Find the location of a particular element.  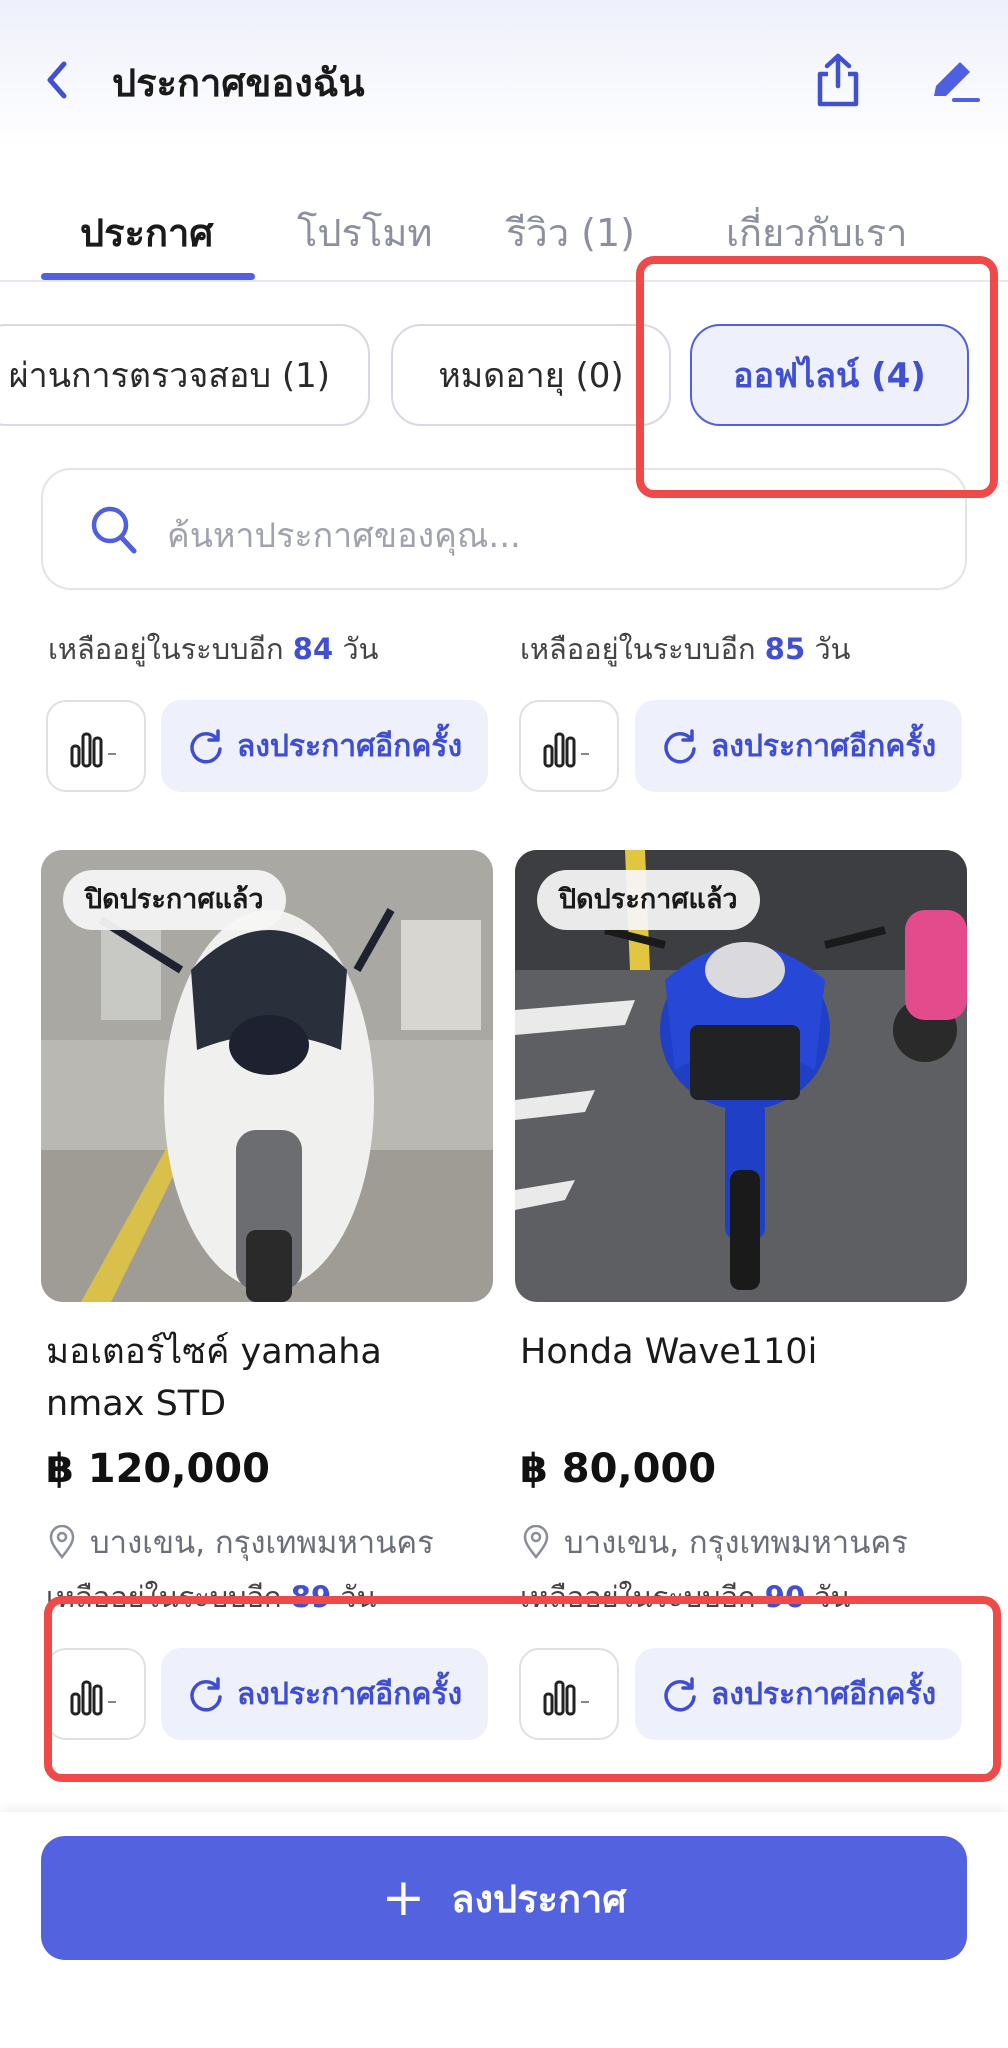

tab-listings: ประกาศ is located at coordinates (146, 232).